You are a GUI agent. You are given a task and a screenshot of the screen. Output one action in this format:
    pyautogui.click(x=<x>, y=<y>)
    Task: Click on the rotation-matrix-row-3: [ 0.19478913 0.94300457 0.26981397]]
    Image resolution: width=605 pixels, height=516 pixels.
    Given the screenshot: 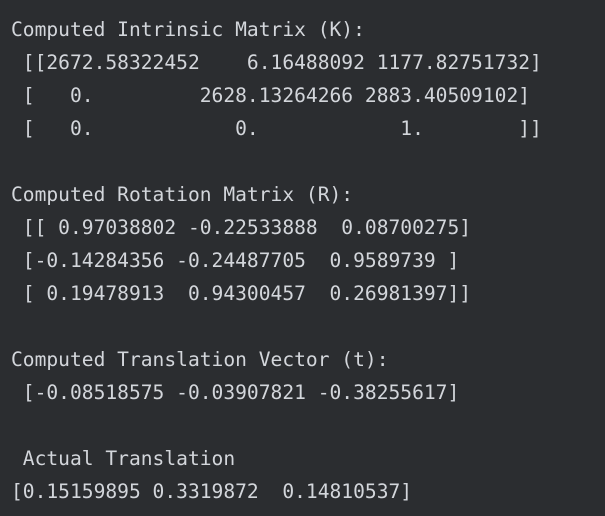 What is the action you would take?
    pyautogui.click(x=241, y=293)
    